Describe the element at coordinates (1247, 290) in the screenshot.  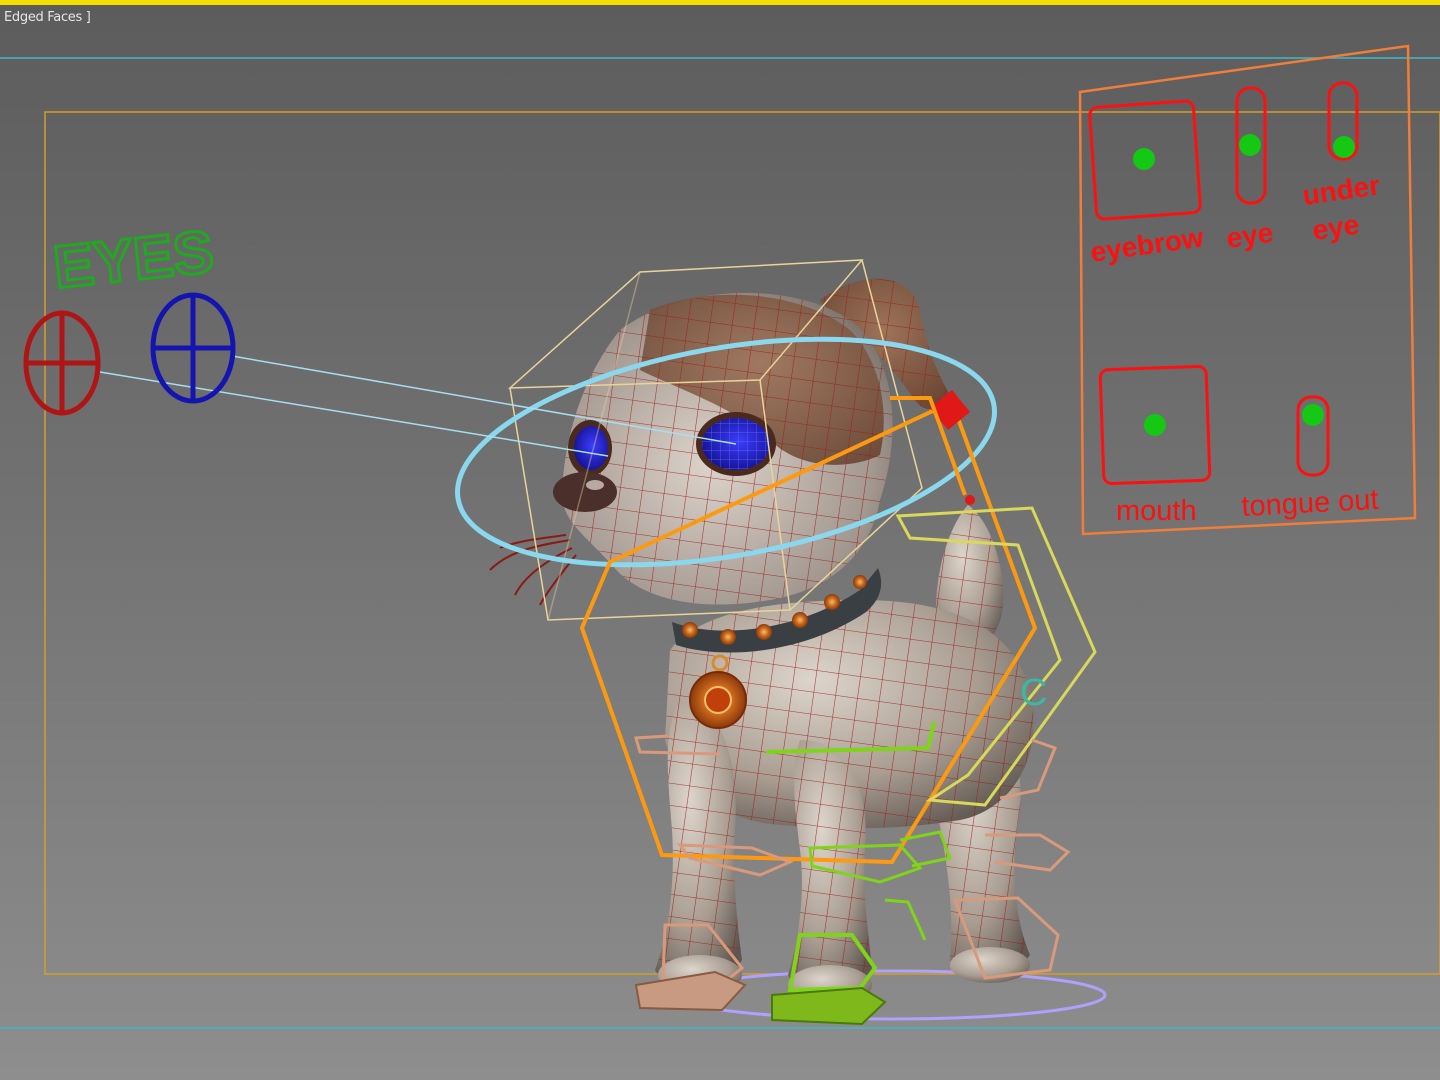
I see `face-controls-panel` at that location.